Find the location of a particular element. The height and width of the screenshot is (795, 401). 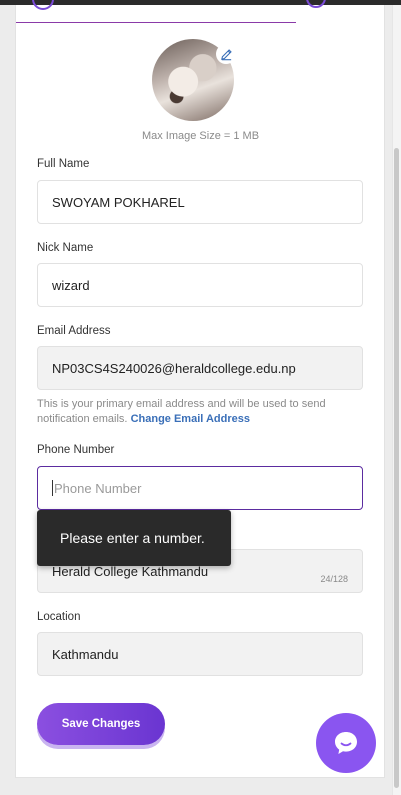

email-label: Email Address is located at coordinates (74, 331).